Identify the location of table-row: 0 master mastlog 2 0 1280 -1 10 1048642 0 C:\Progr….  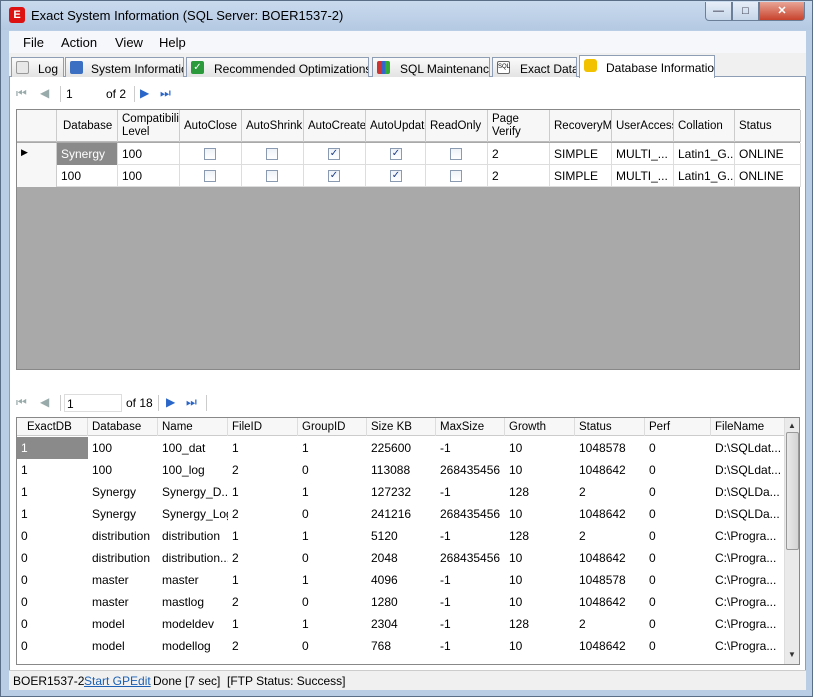
(401, 602).